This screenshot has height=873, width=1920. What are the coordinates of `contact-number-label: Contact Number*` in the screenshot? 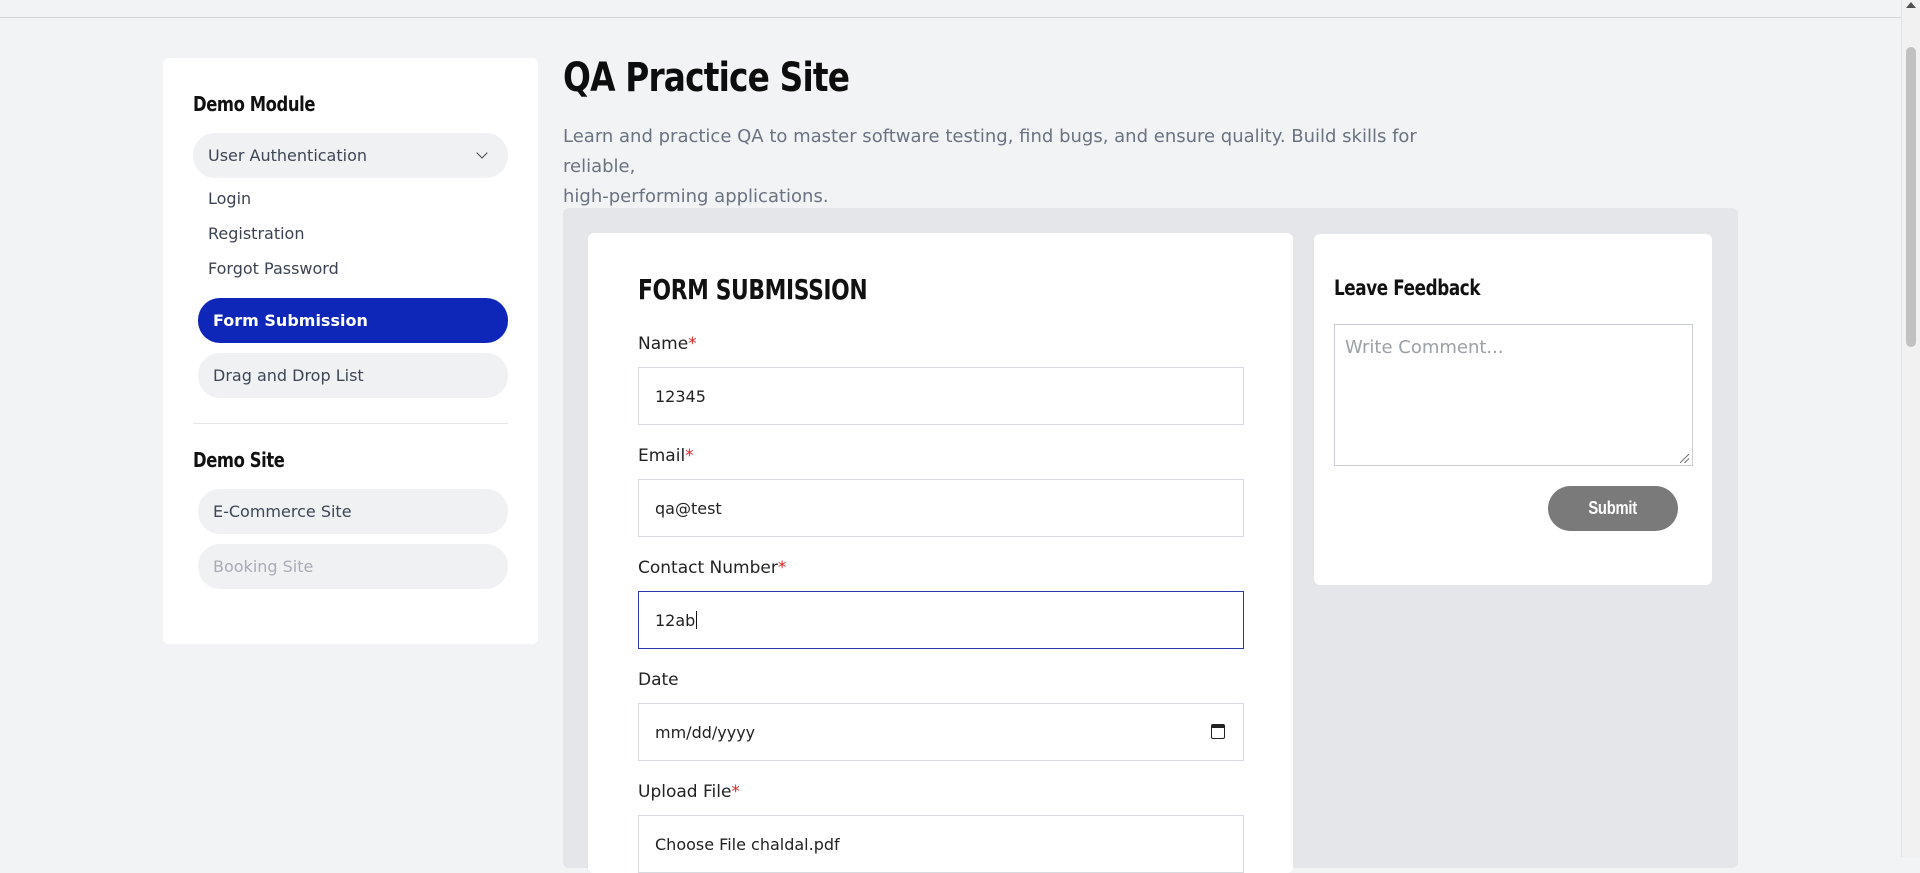 It's located at (712, 568).